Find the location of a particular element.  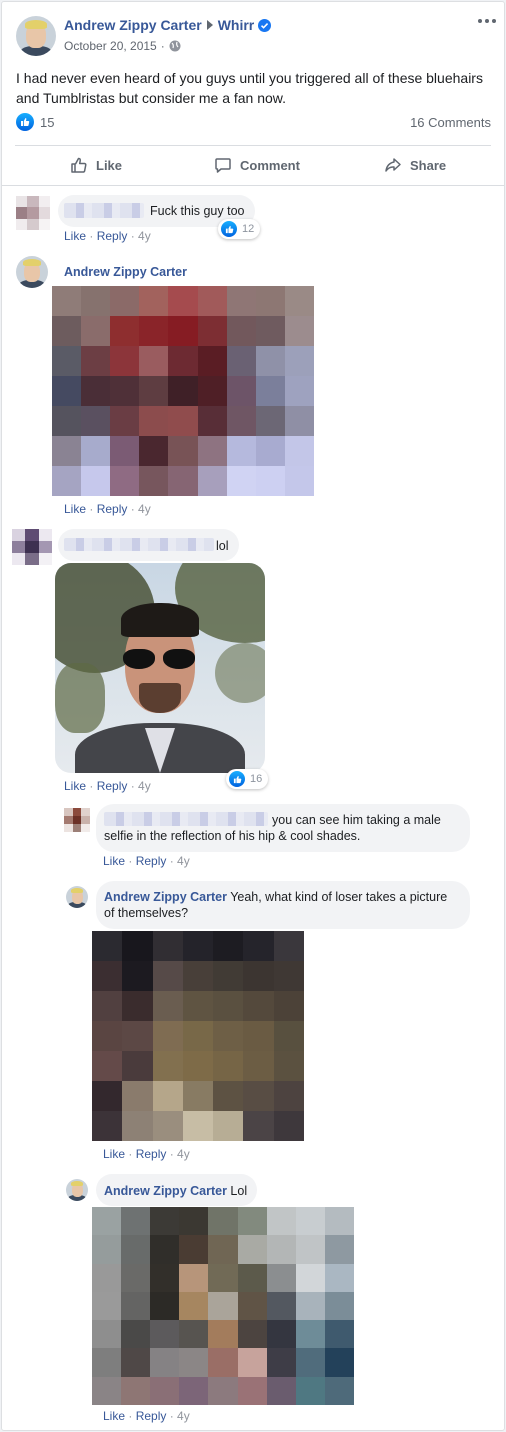

comment-text: Lol is located at coordinates (239, 1191).